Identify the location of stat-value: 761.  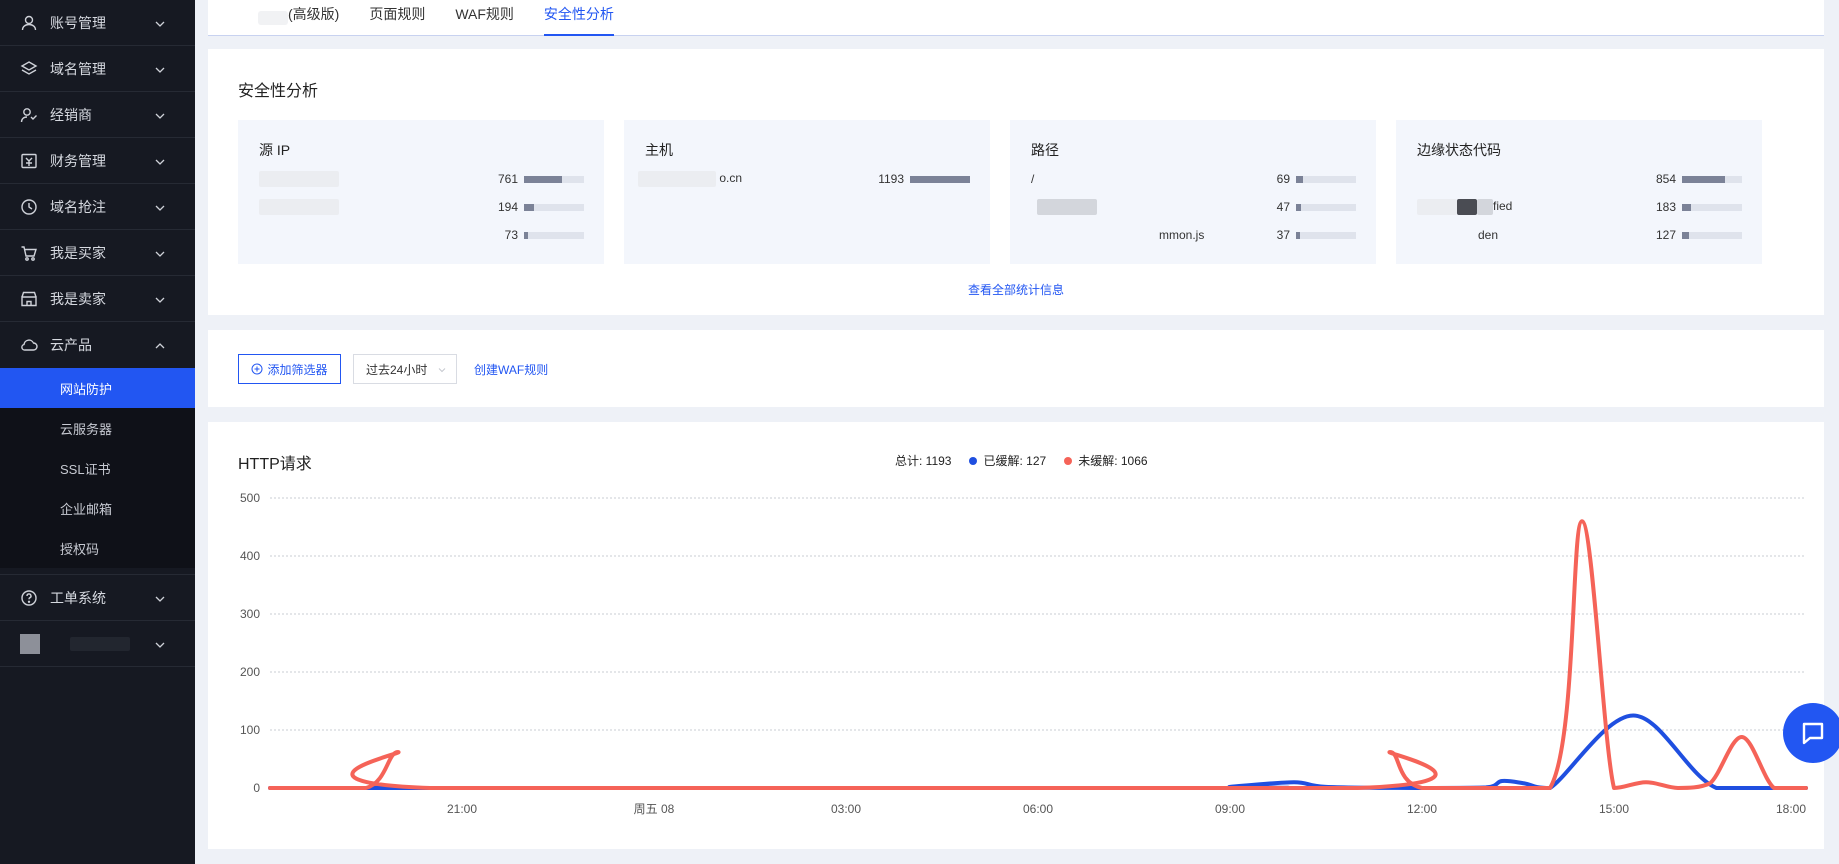
(507, 179).